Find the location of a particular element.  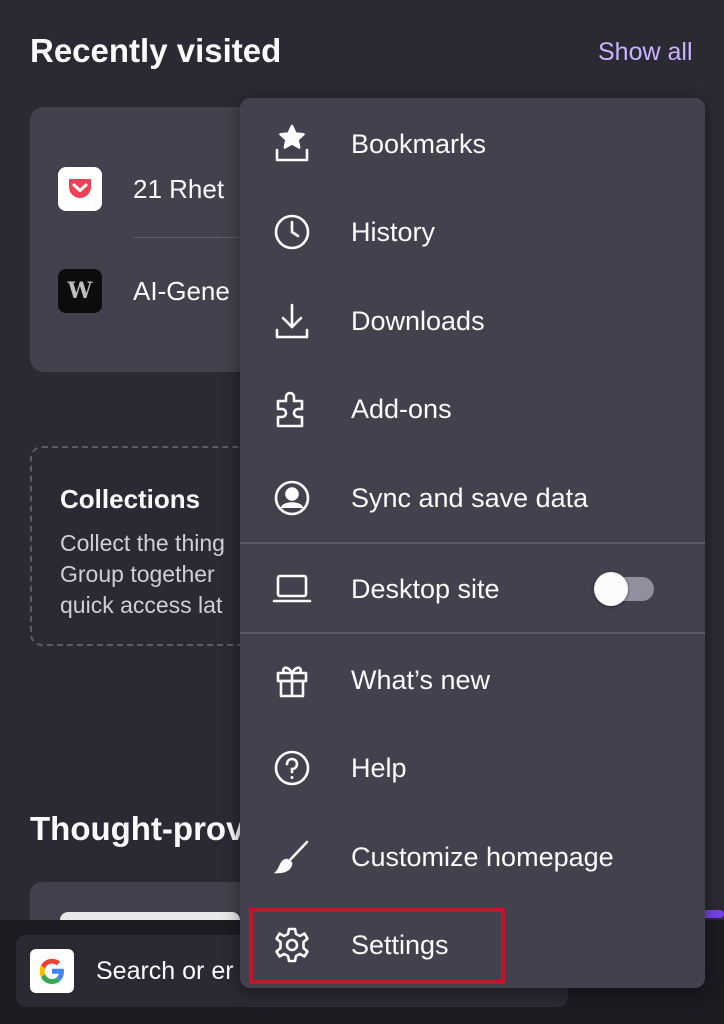

menu-item-bookmarks: Bookmarks is located at coordinates (472, 144).